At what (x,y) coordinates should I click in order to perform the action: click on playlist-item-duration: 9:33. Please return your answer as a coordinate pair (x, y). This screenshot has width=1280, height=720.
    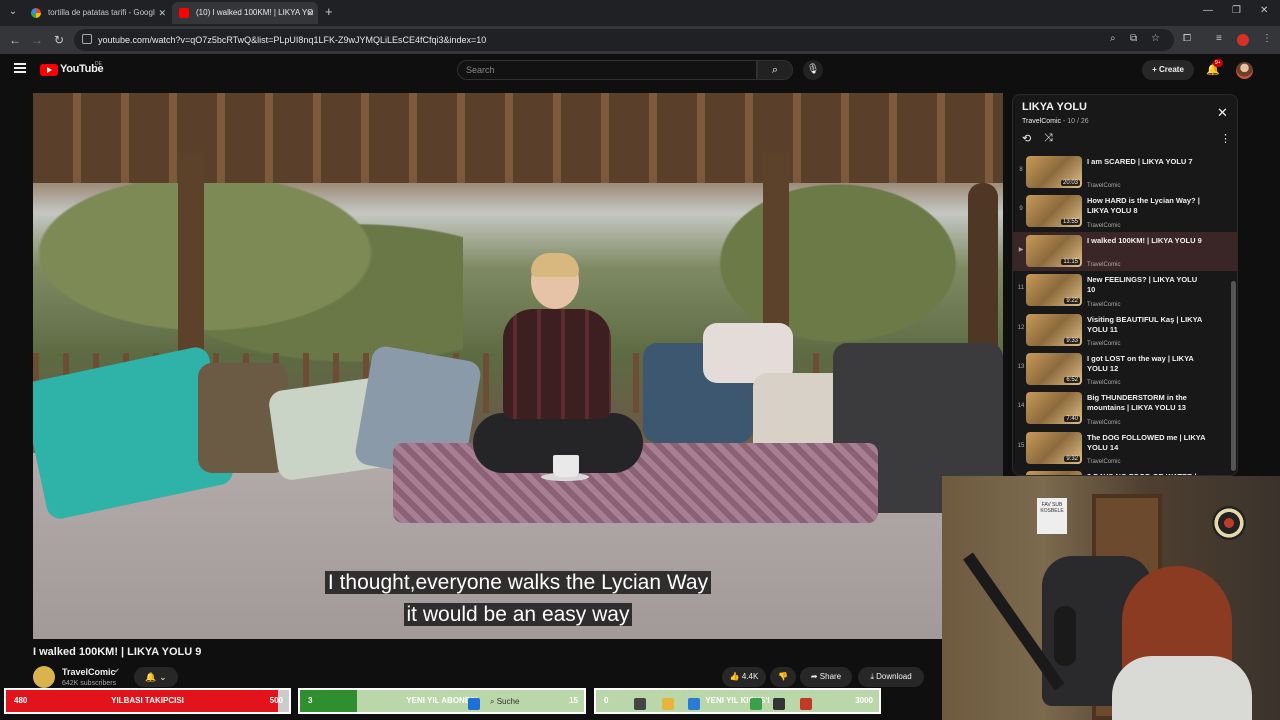
    Looking at the image, I should click on (1072, 340).